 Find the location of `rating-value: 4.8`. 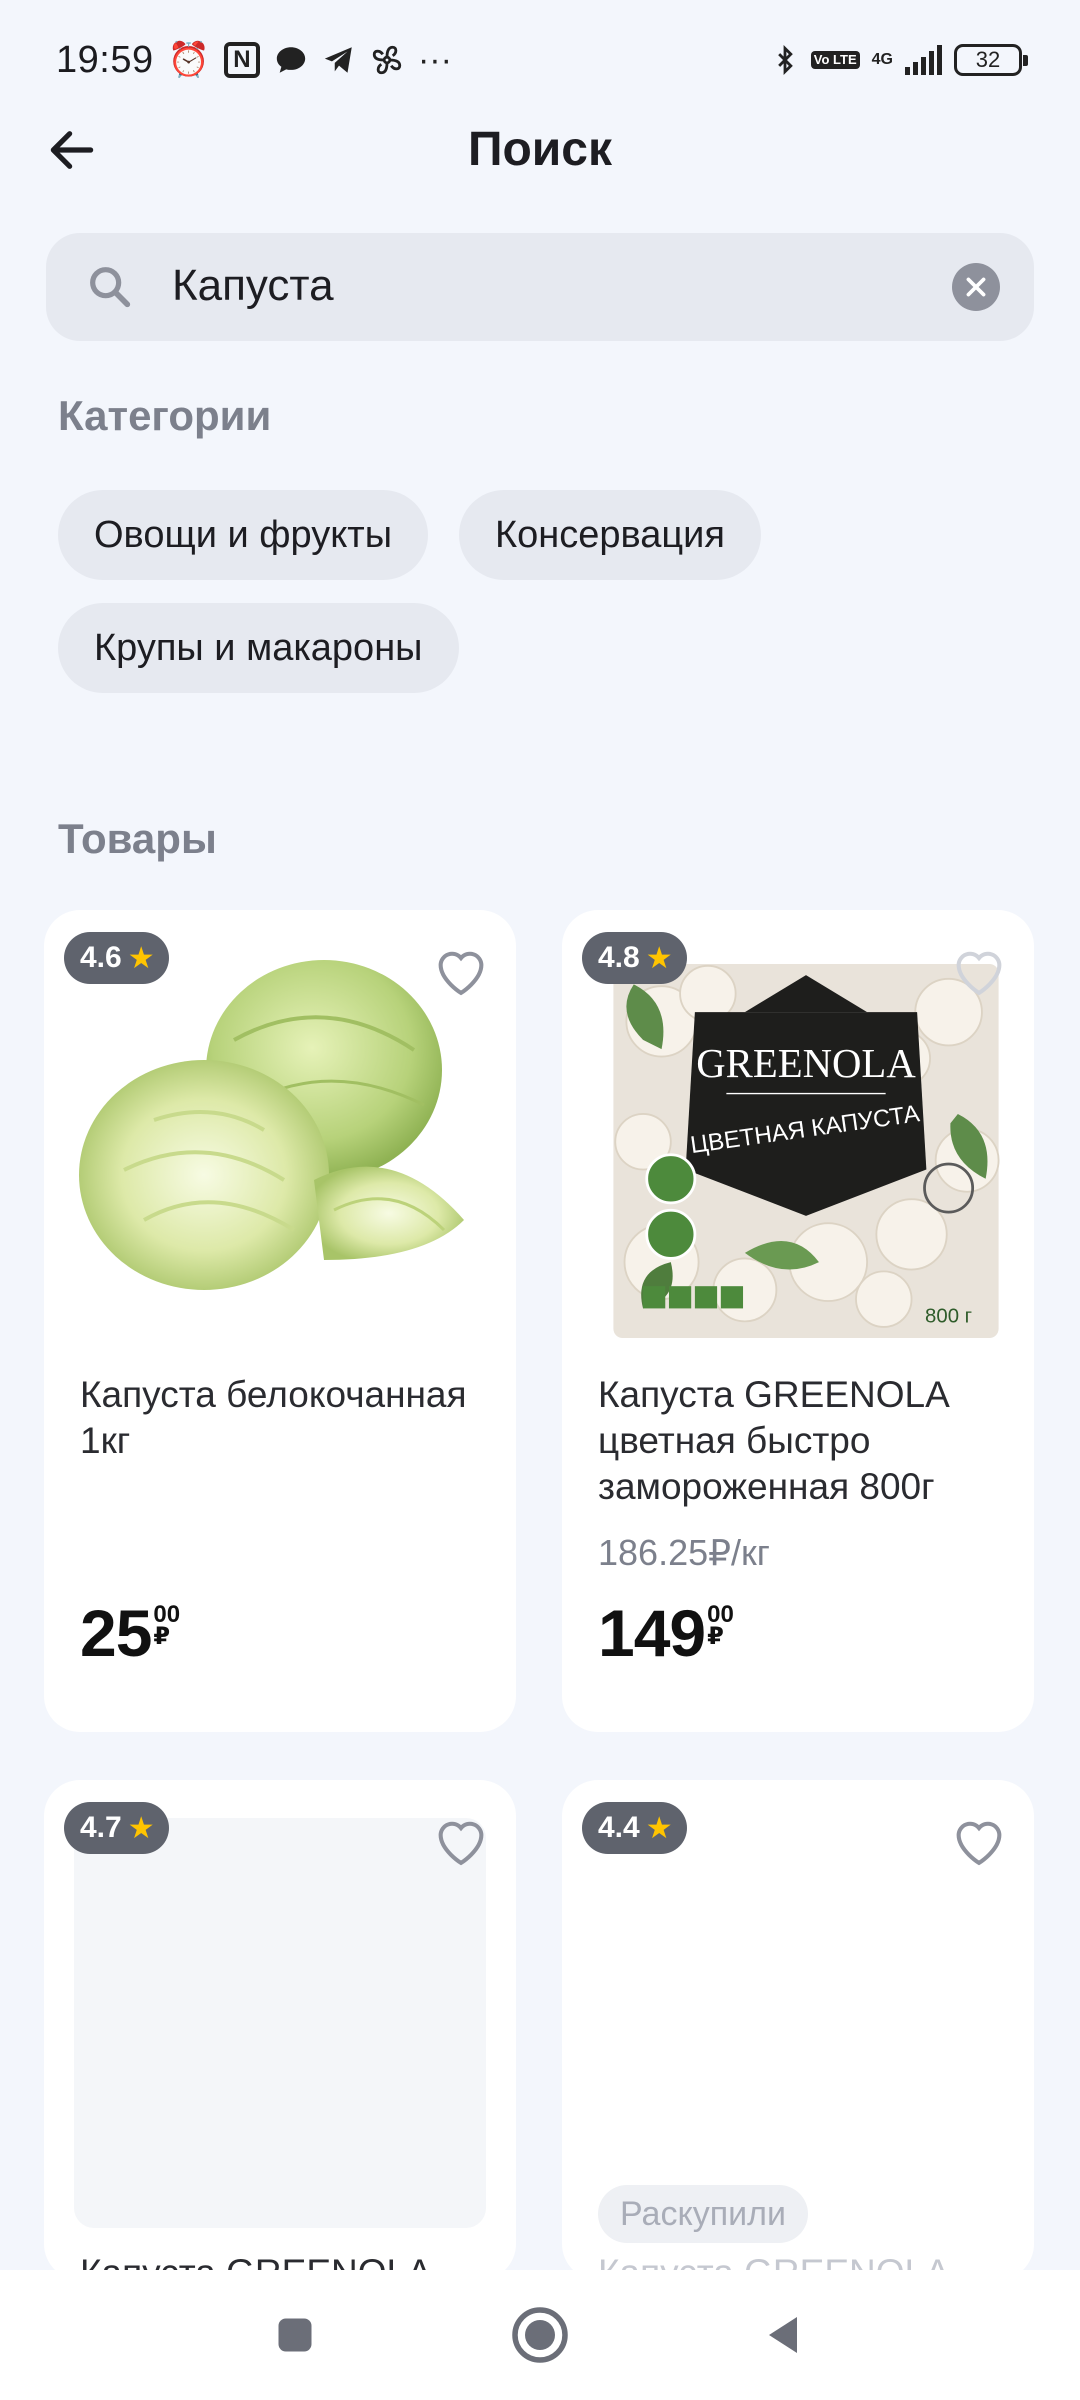

rating-value: 4.8 is located at coordinates (619, 957).